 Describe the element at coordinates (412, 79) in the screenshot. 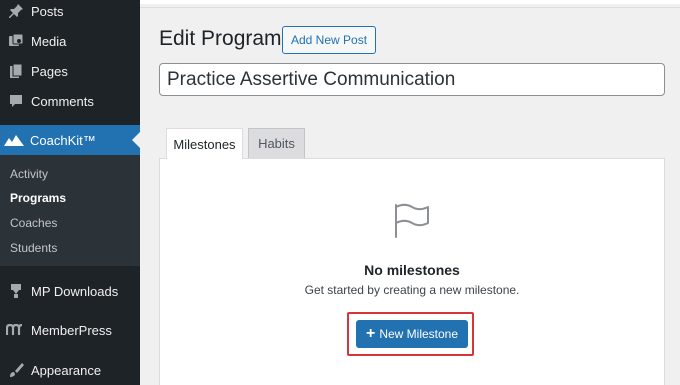

I see `post-title-input: Practice Assertive Communication` at that location.